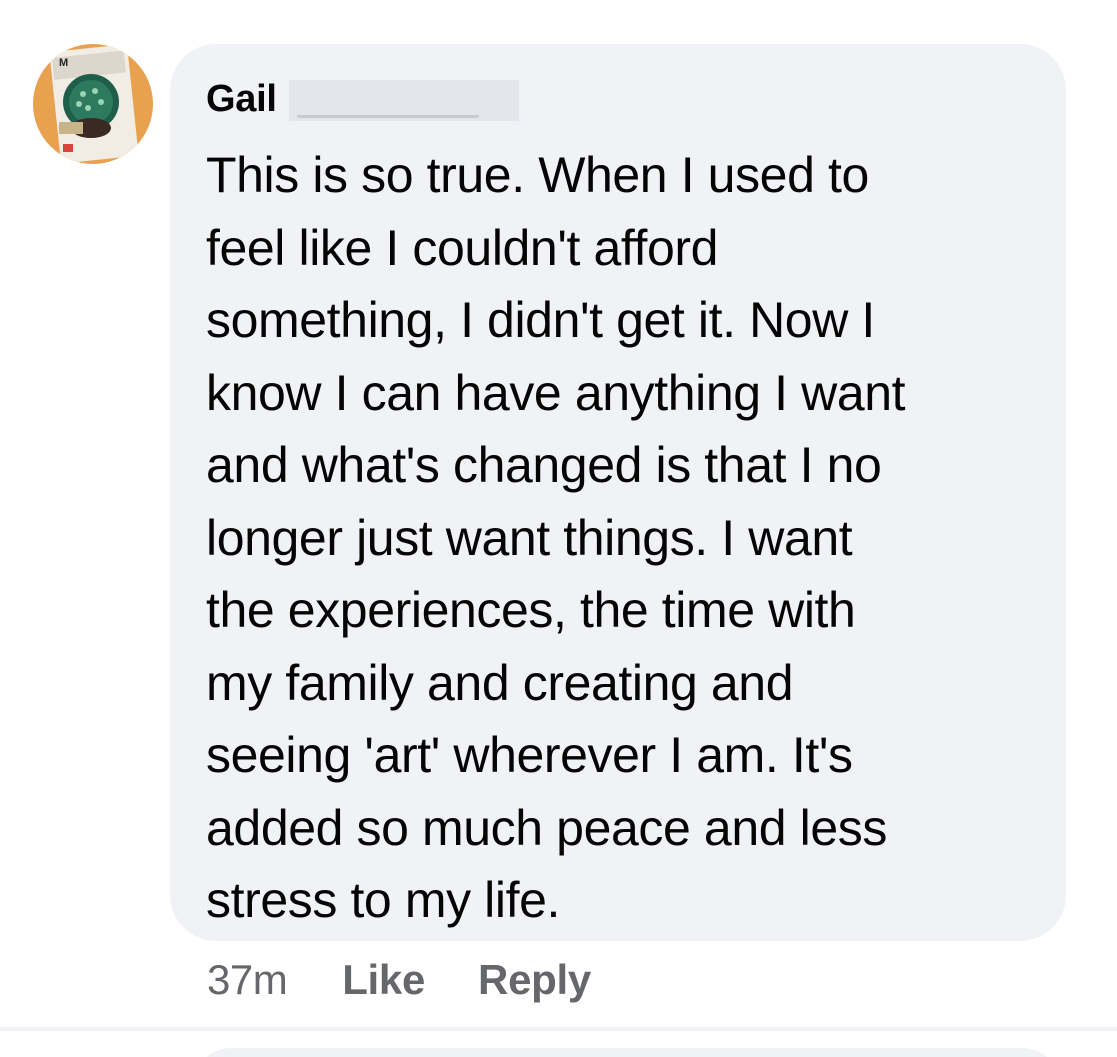 Image resolution: width=1117 pixels, height=1057 pixels. I want to click on reply-button: Reply, so click(534, 980).